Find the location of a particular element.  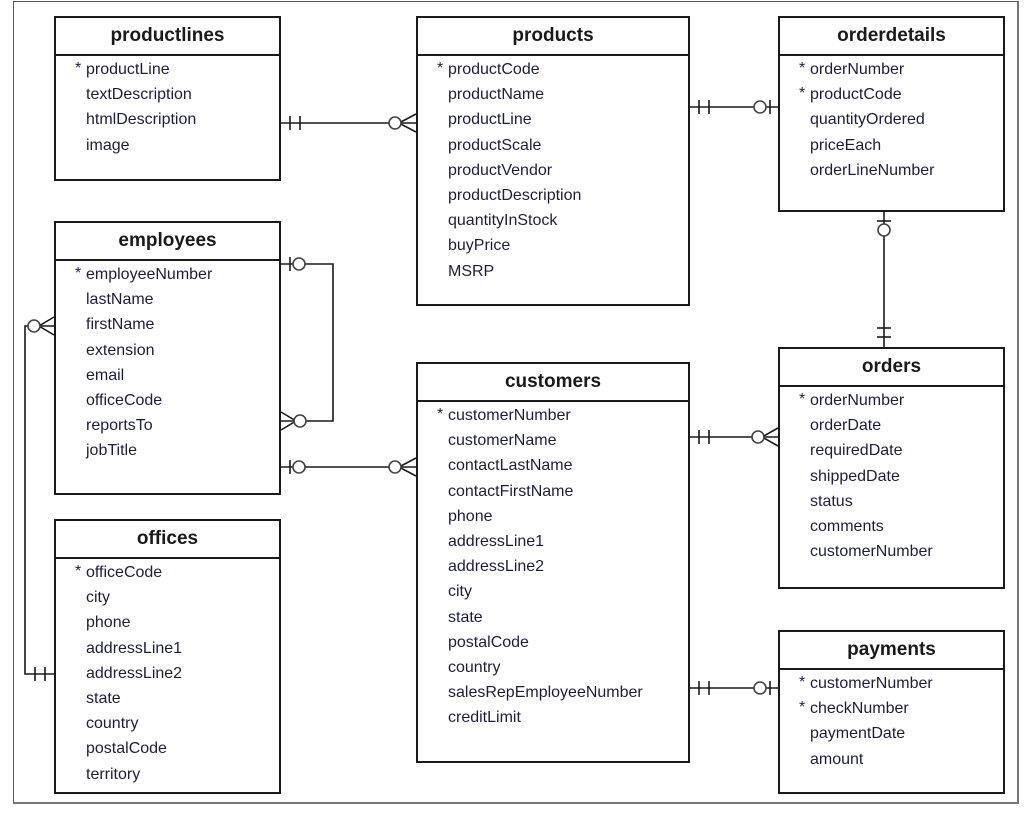

entity-title: customers is located at coordinates (553, 383).